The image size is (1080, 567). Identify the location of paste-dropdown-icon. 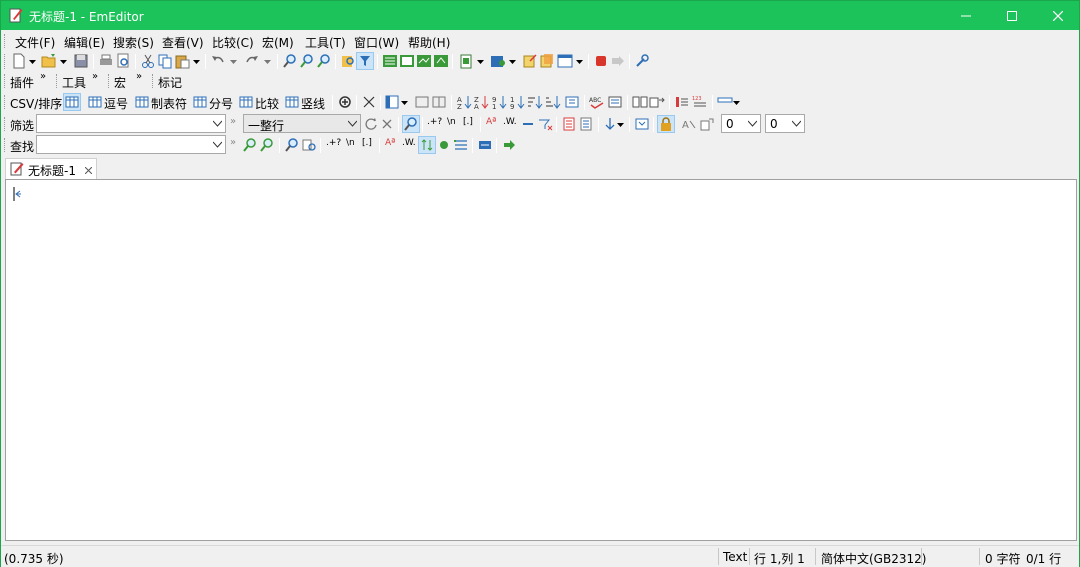
(196, 61).